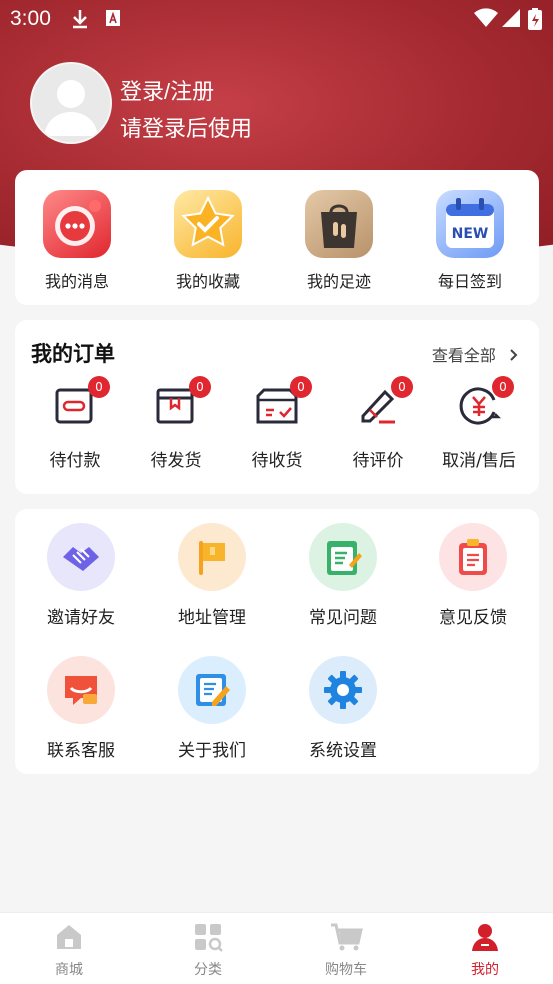 The width and height of the screenshot is (553, 984). I want to click on quick-link-messages: 我的消息, so click(77, 241).